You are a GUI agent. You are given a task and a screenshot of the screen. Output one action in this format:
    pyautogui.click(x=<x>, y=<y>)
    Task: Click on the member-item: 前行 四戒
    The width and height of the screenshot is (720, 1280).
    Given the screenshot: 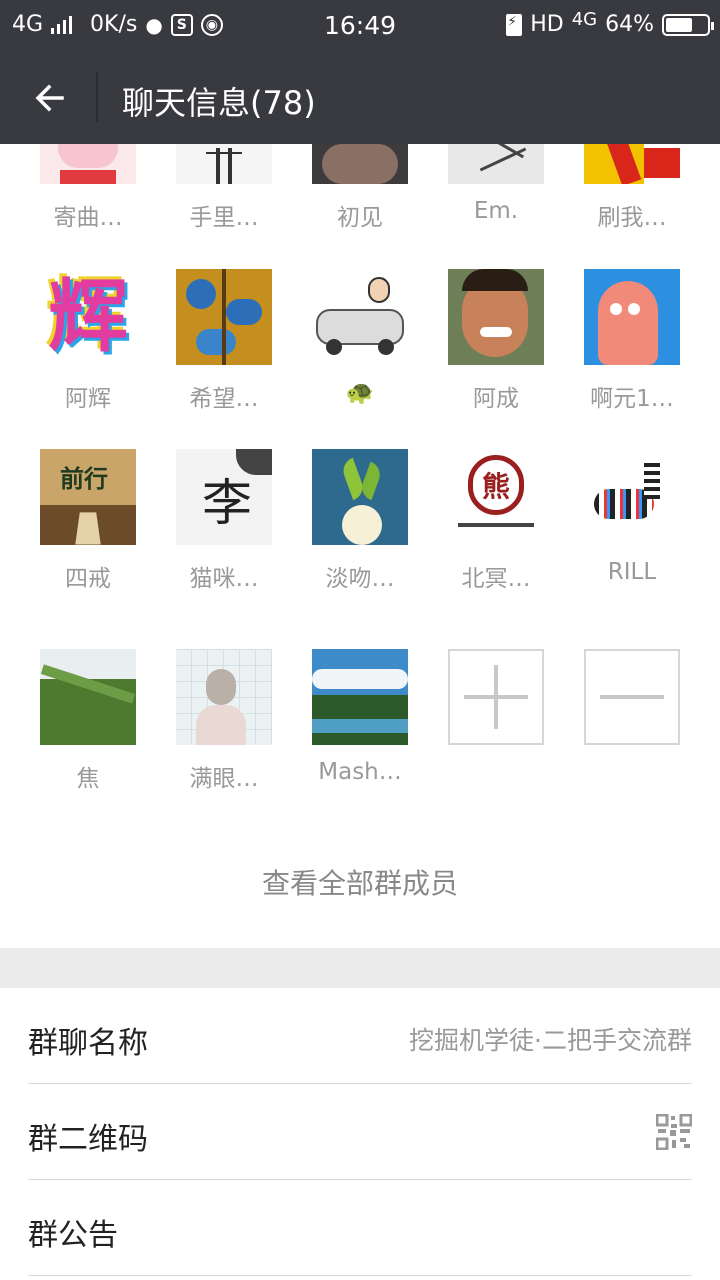 What is the action you would take?
    pyautogui.click(x=88, y=521)
    